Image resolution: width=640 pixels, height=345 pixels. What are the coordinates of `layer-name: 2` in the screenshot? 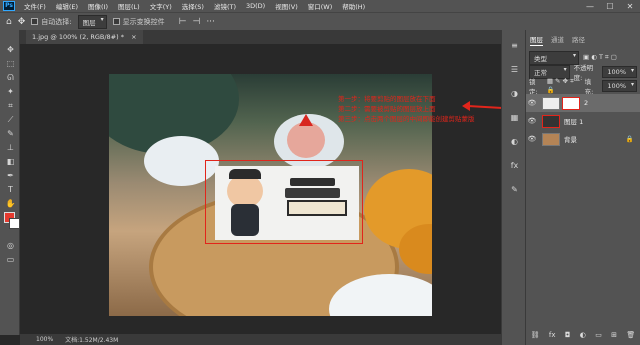 It's located at (586, 103).